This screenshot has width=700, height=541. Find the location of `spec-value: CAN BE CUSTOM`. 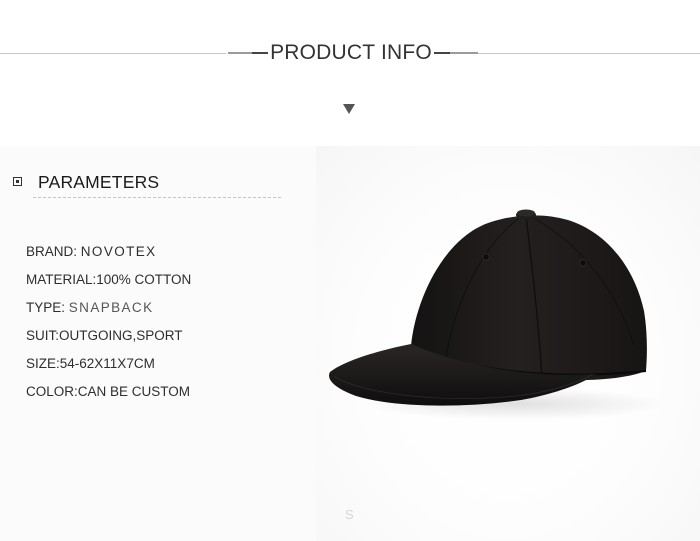

spec-value: CAN BE CUSTOM is located at coordinates (134, 391).